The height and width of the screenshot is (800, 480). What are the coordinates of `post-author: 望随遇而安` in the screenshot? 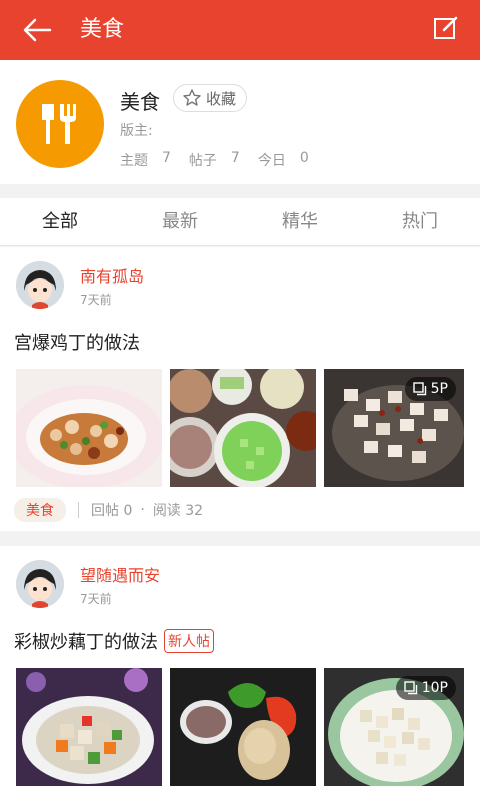 It's located at (120, 574).